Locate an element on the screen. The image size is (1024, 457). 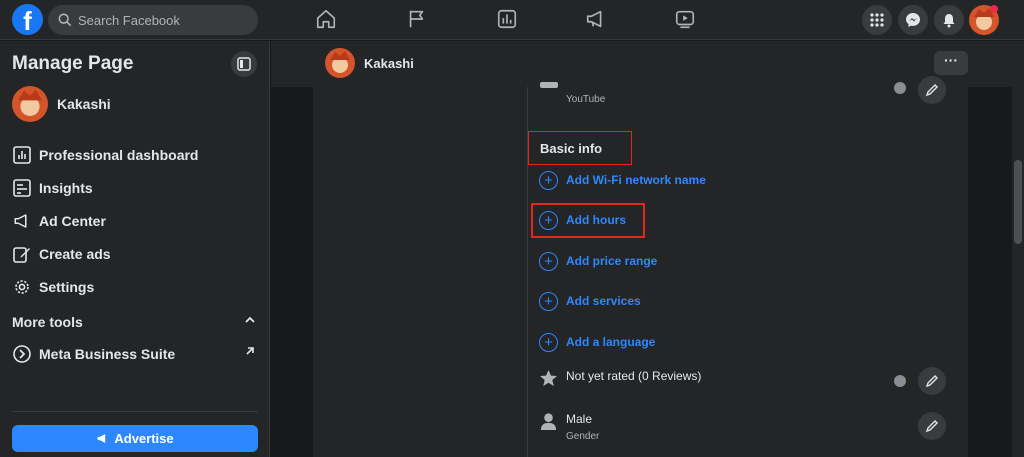
page-avatar is located at coordinates (30, 104).